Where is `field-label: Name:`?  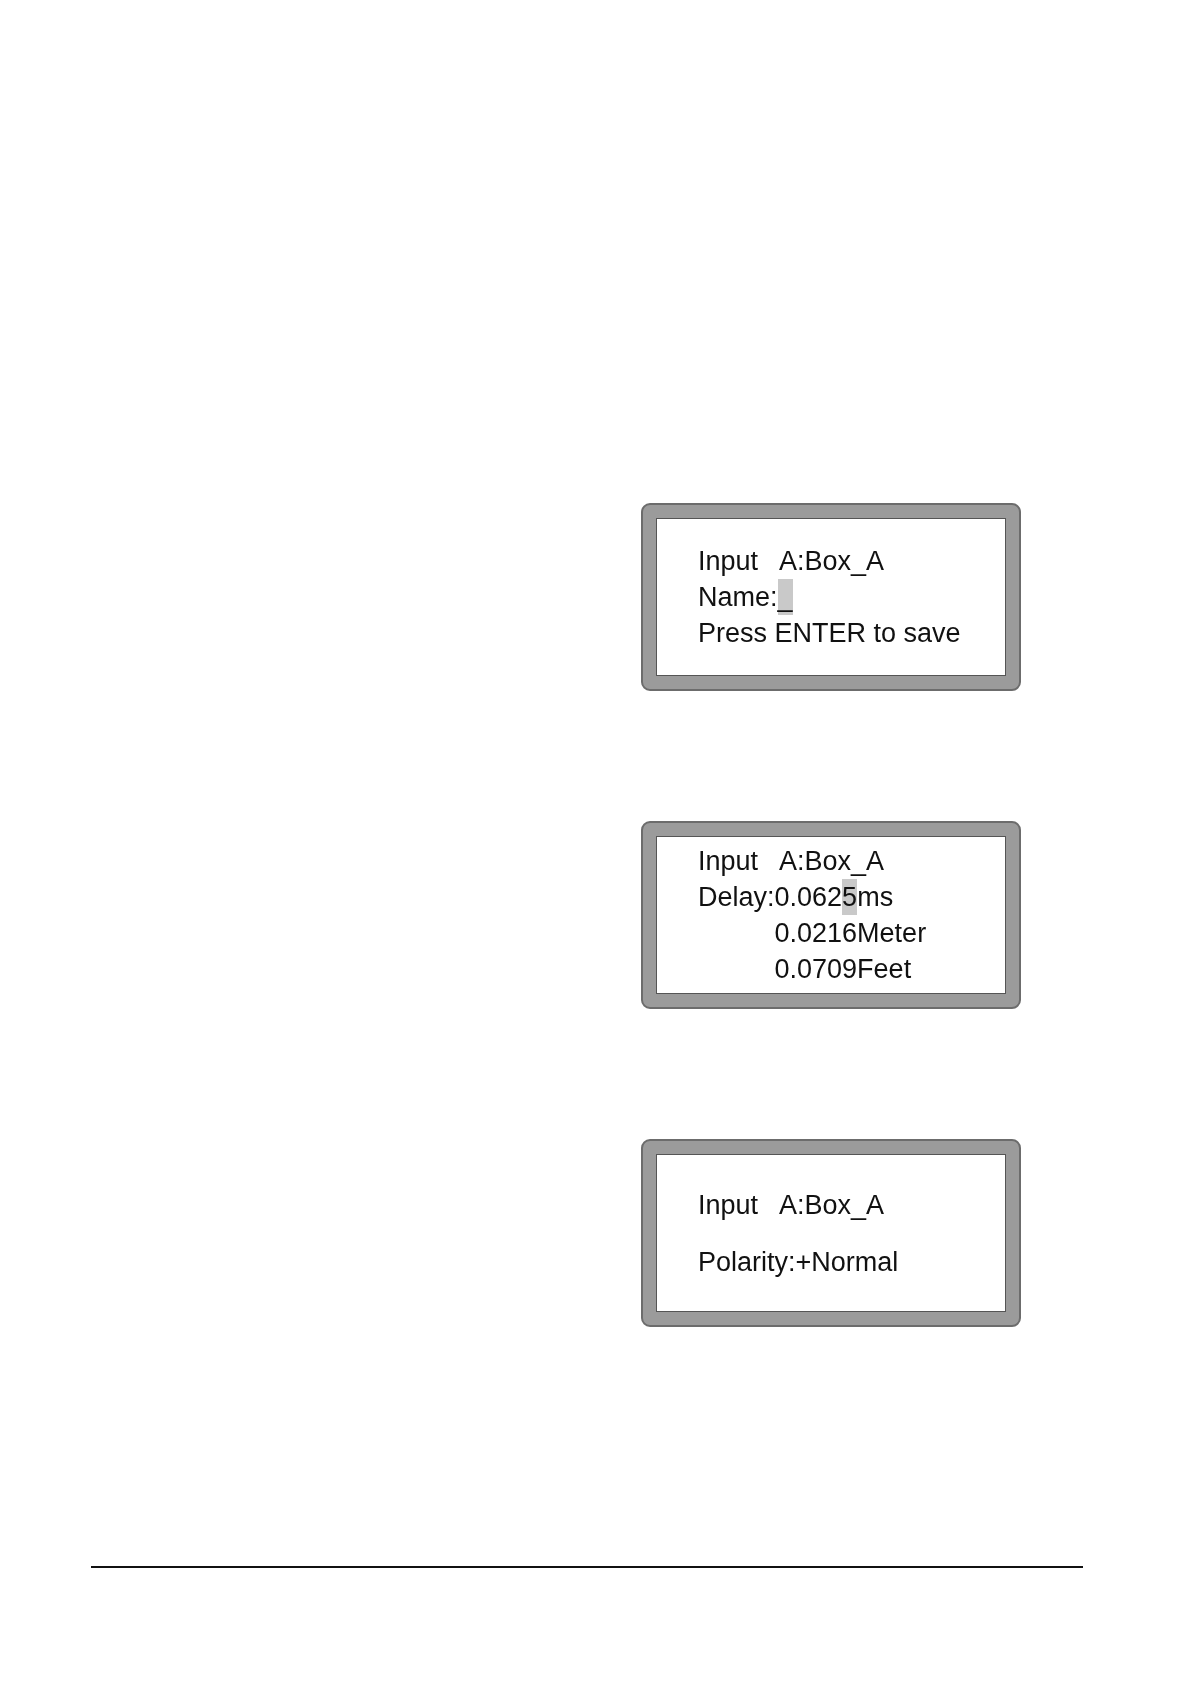
field-label: Name: is located at coordinates (738, 597).